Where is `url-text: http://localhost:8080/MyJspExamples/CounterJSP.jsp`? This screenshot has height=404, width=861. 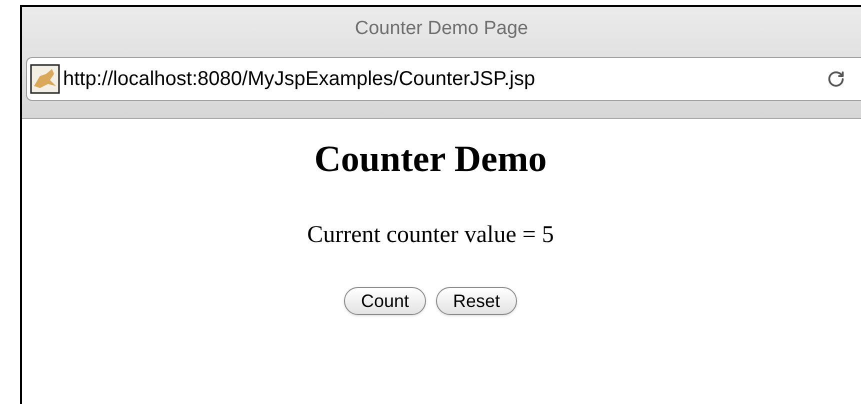
url-text: http://localhost:8080/MyJspExamples/CounterJSP.jsp is located at coordinates (299, 79).